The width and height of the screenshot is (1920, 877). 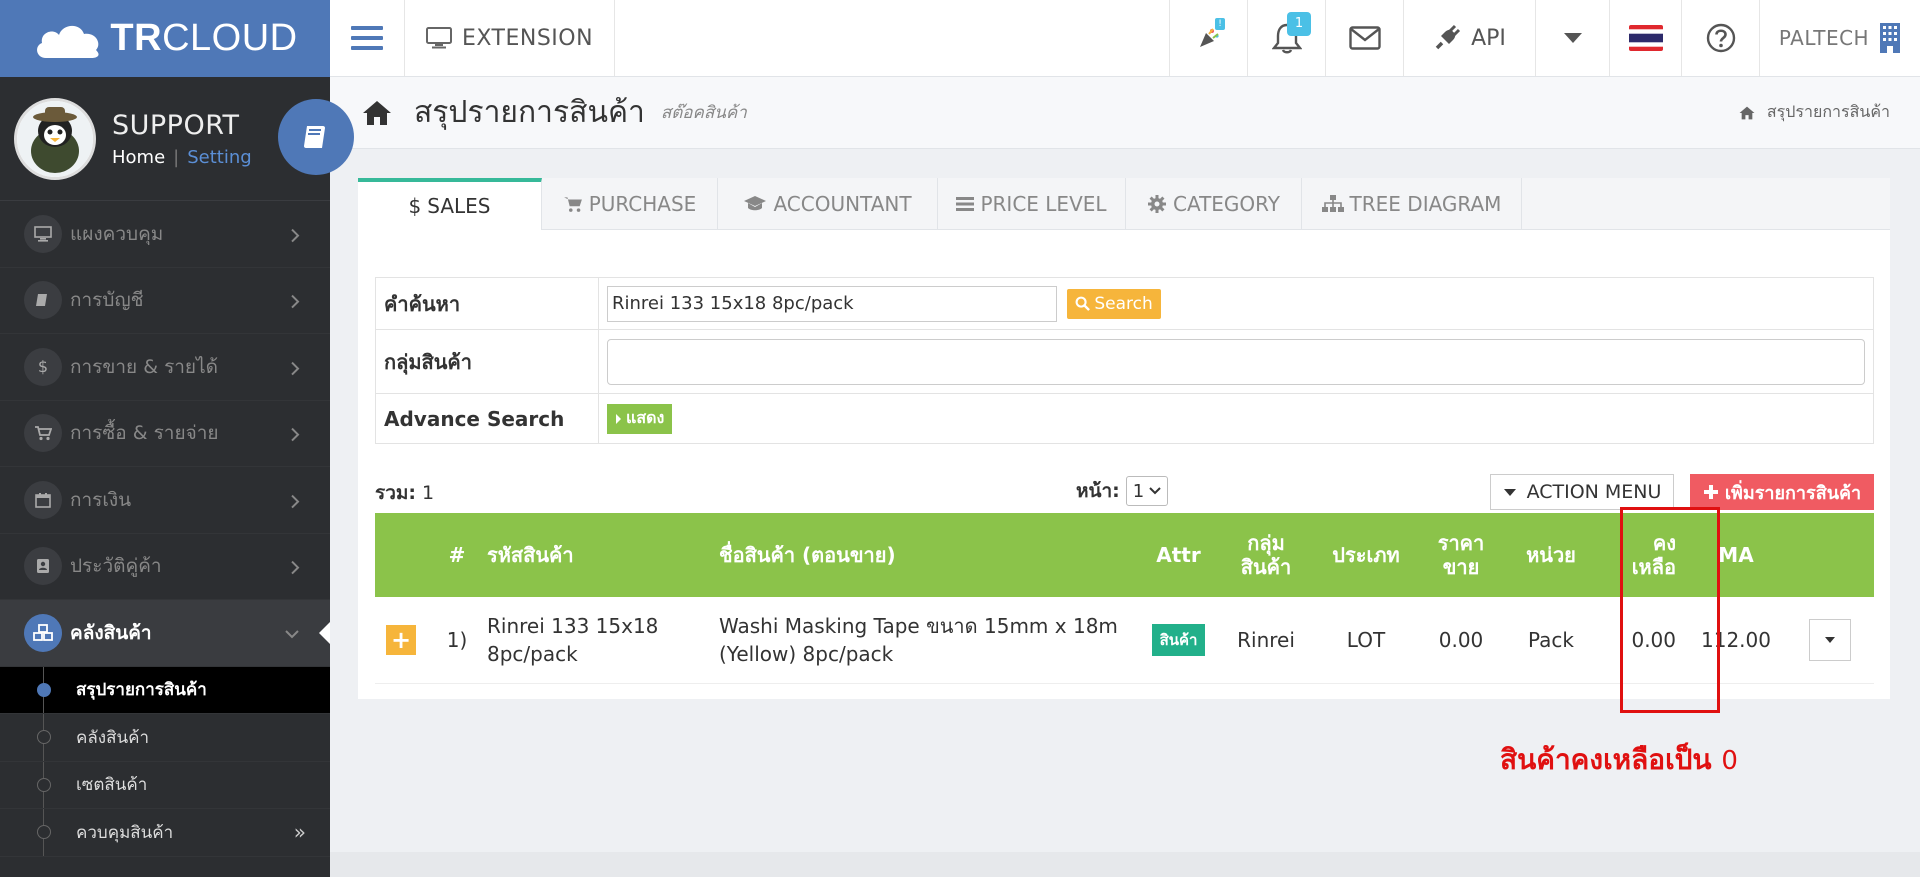 What do you see at coordinates (1646, 38) in the screenshot?
I see `language-button` at bounding box center [1646, 38].